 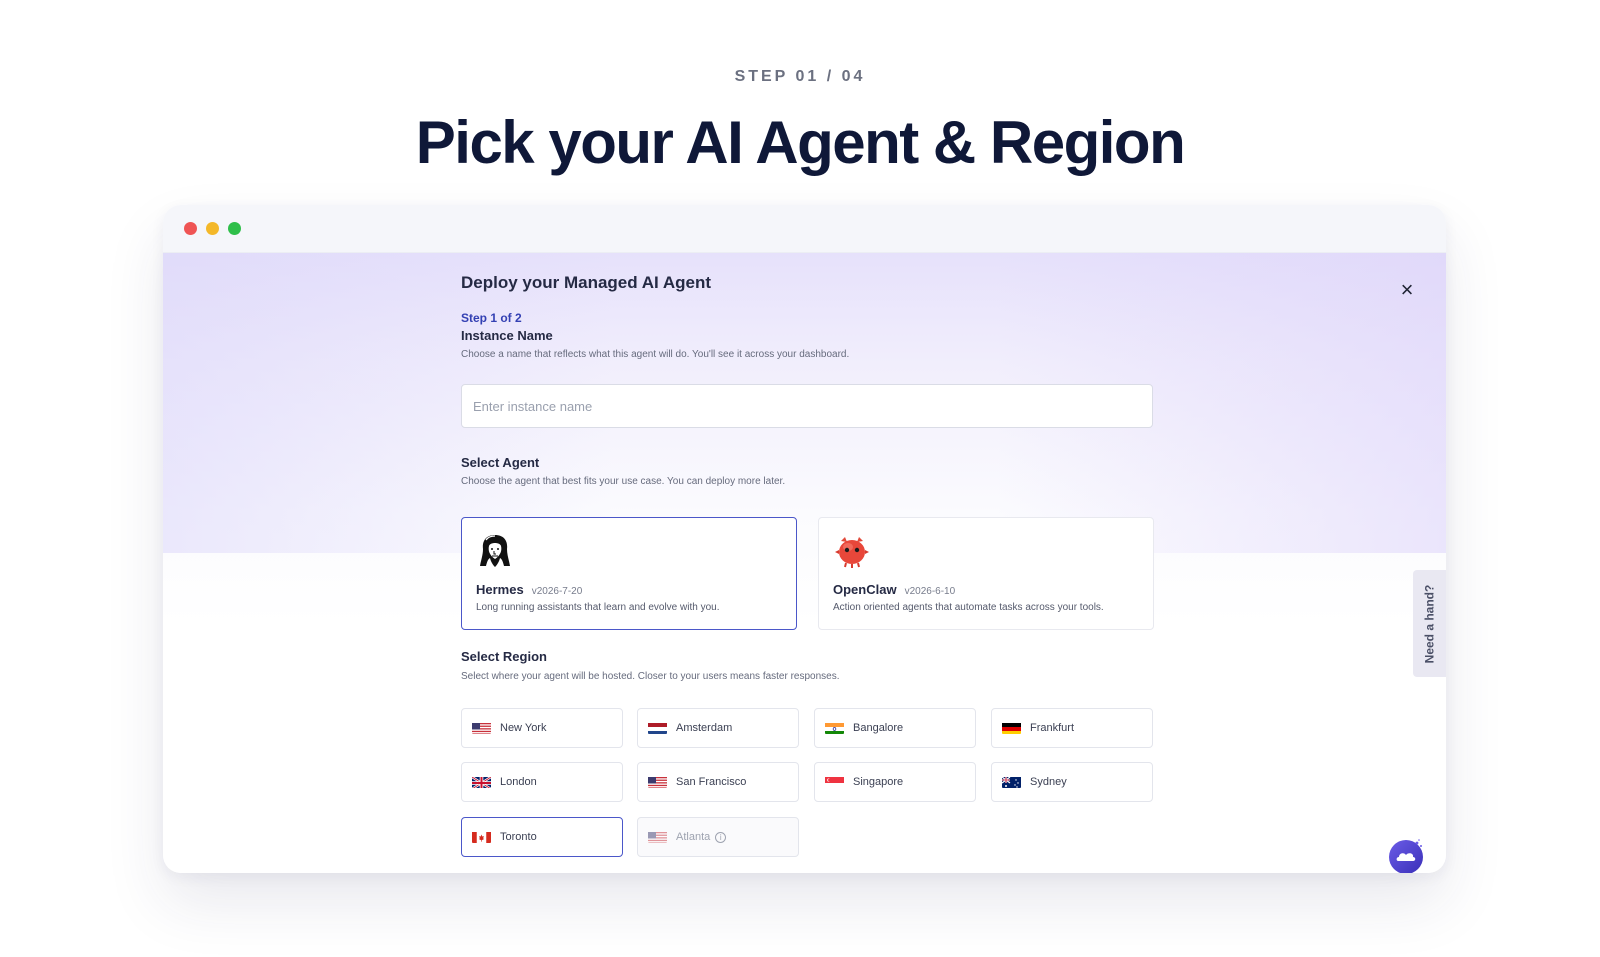 What do you see at coordinates (518, 782) in the screenshot?
I see `region-label: London` at bounding box center [518, 782].